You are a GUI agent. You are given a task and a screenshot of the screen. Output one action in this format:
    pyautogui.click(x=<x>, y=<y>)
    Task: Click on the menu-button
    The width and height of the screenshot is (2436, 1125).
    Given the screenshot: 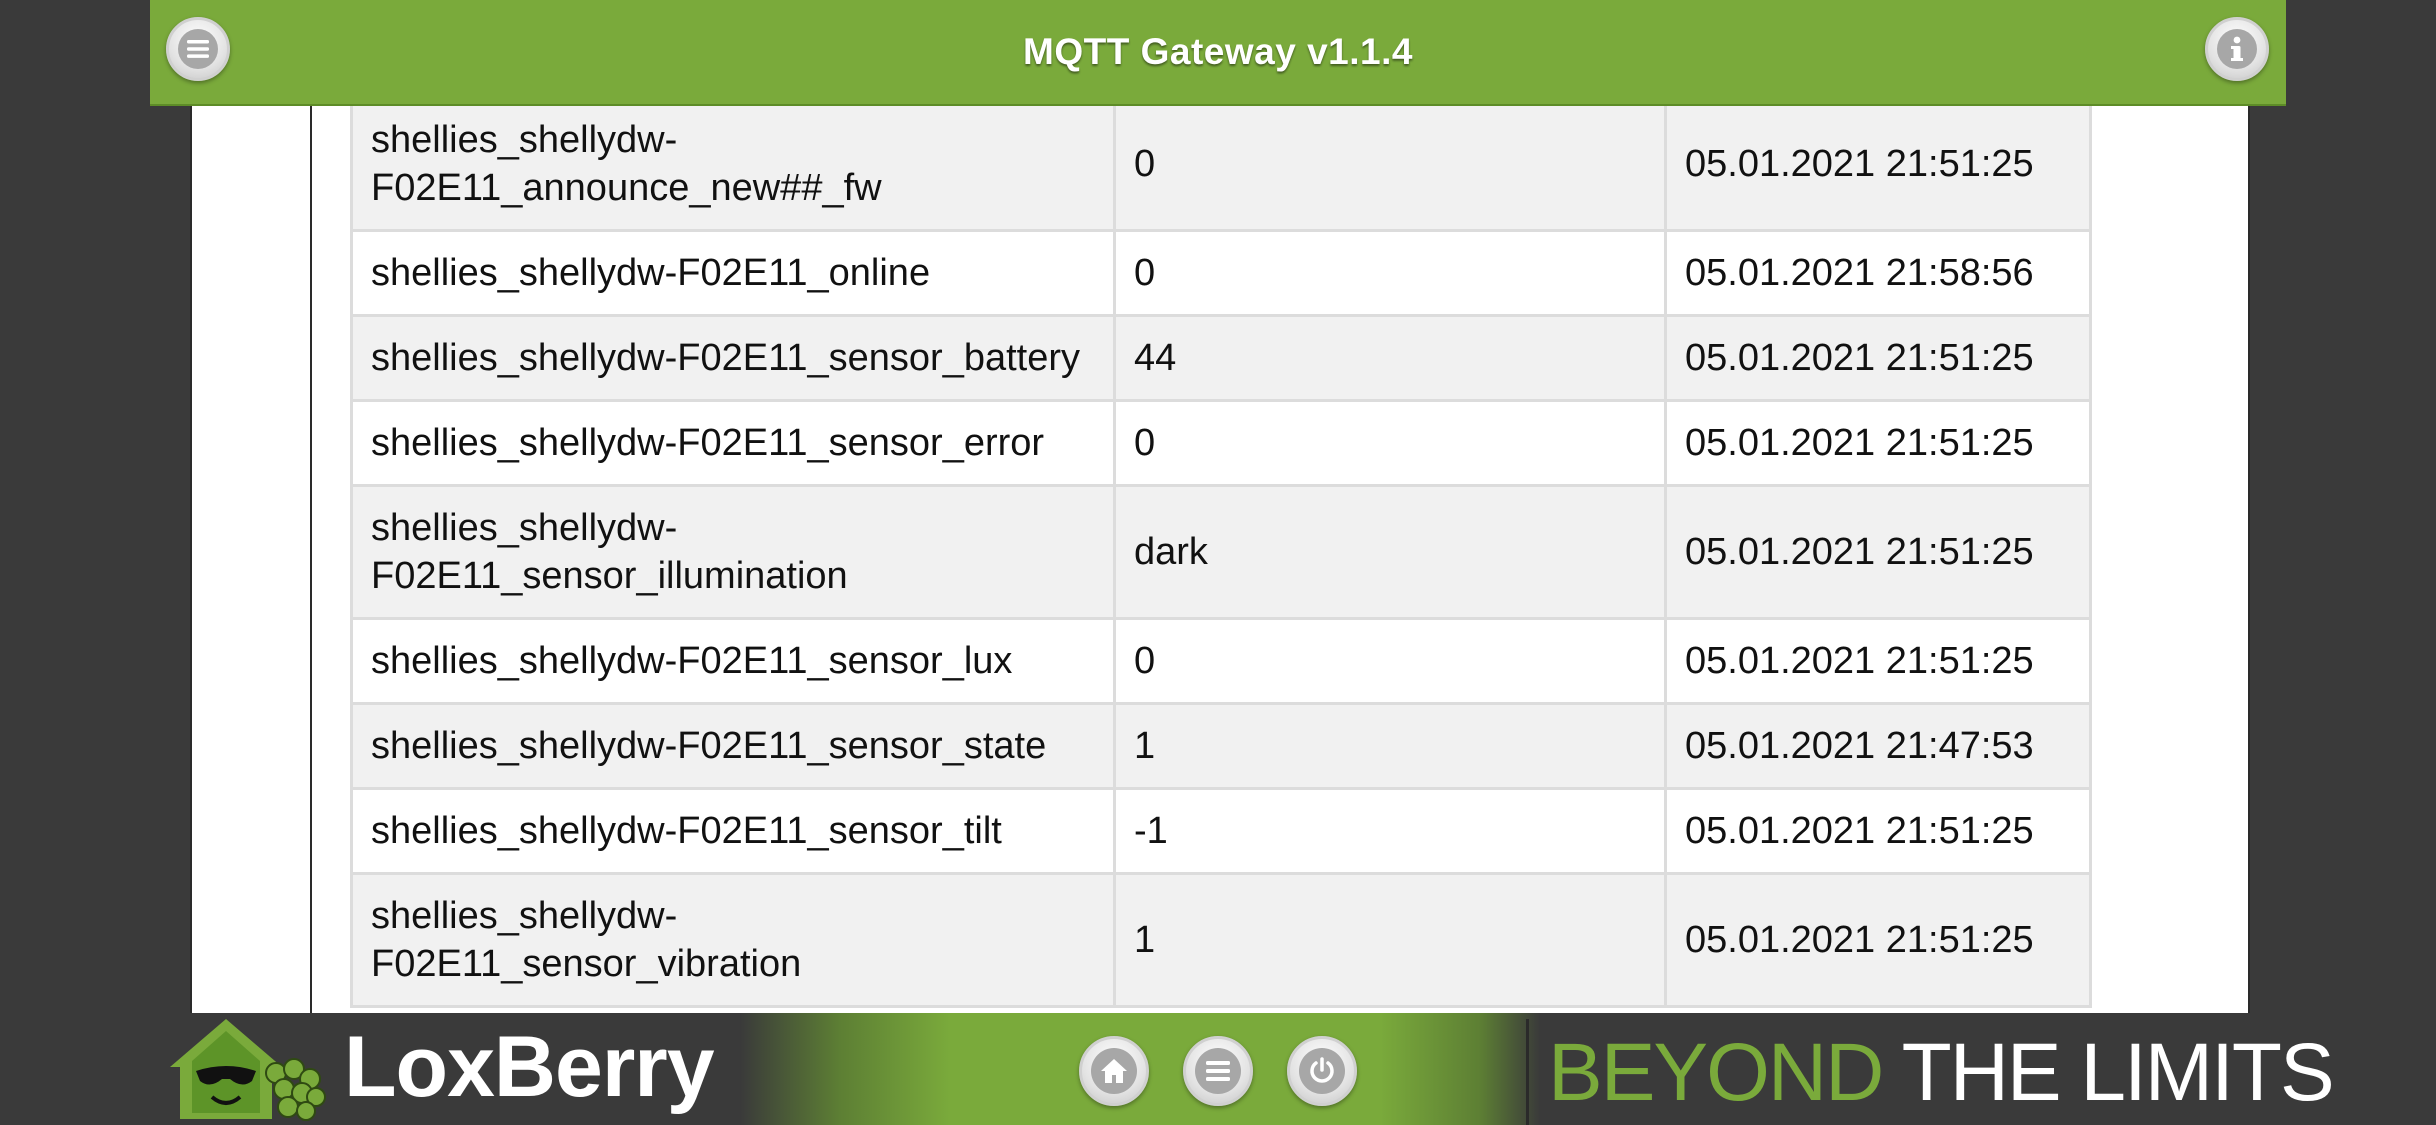 What is the action you would take?
    pyautogui.click(x=198, y=49)
    